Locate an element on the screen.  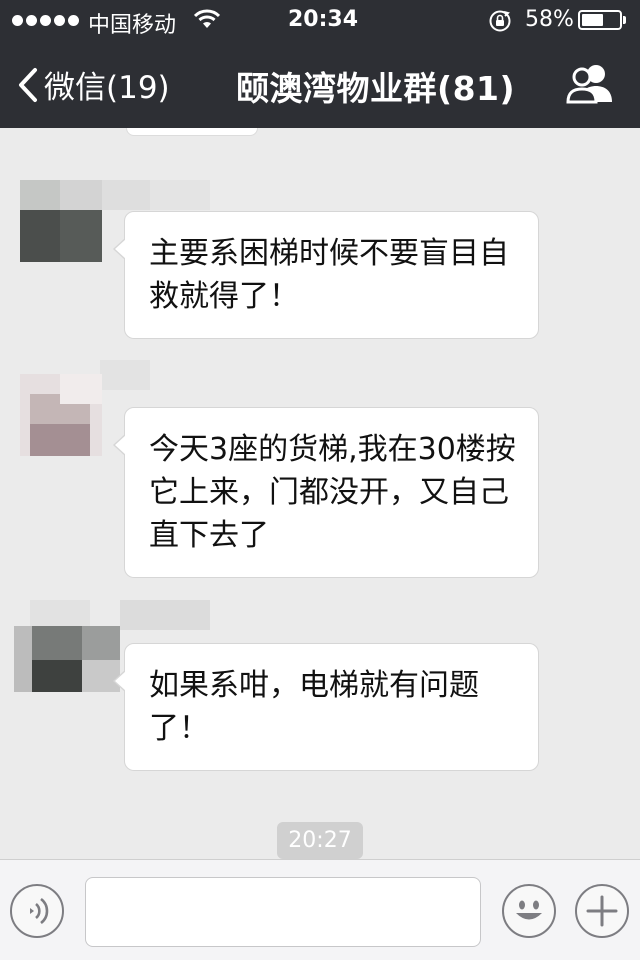
message-bubble: 如果系咁，电梯就有问题了！ is located at coordinates (326, 707).